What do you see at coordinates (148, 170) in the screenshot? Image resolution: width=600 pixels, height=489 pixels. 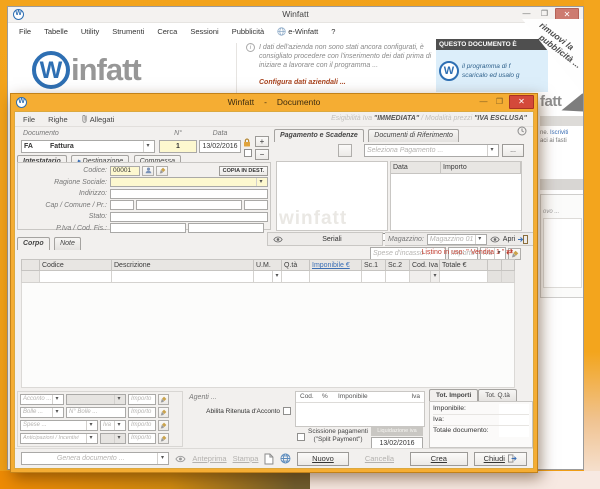 I see `customer-lookup-button` at bounding box center [148, 170].